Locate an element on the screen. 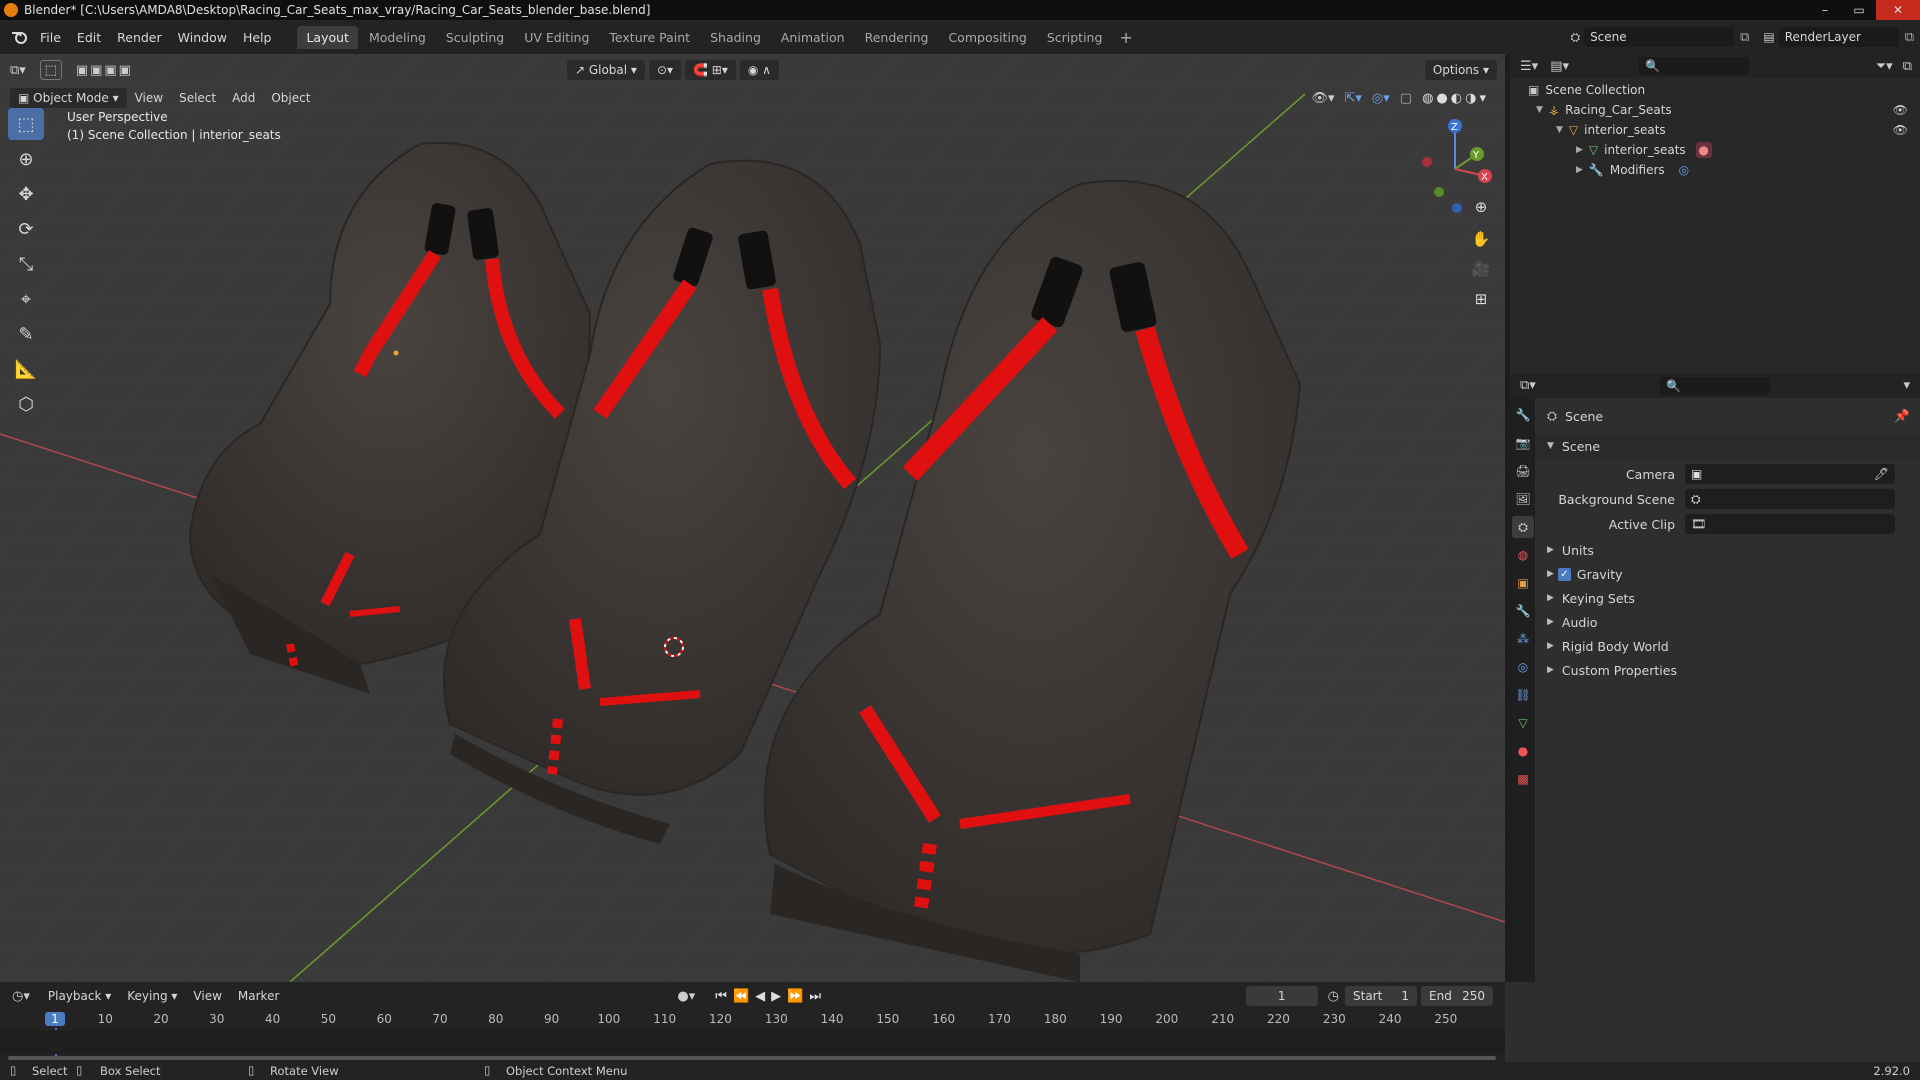  view-layer-tab-icon: 🖼 is located at coordinates (1523, 499).